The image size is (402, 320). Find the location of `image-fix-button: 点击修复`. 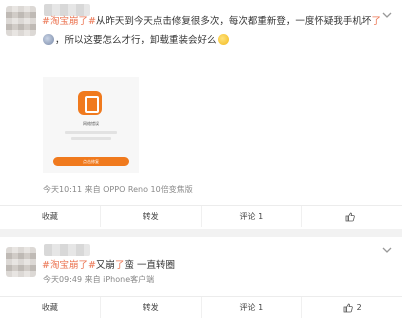

image-fix-button: 点击修复 is located at coordinates (91, 161).